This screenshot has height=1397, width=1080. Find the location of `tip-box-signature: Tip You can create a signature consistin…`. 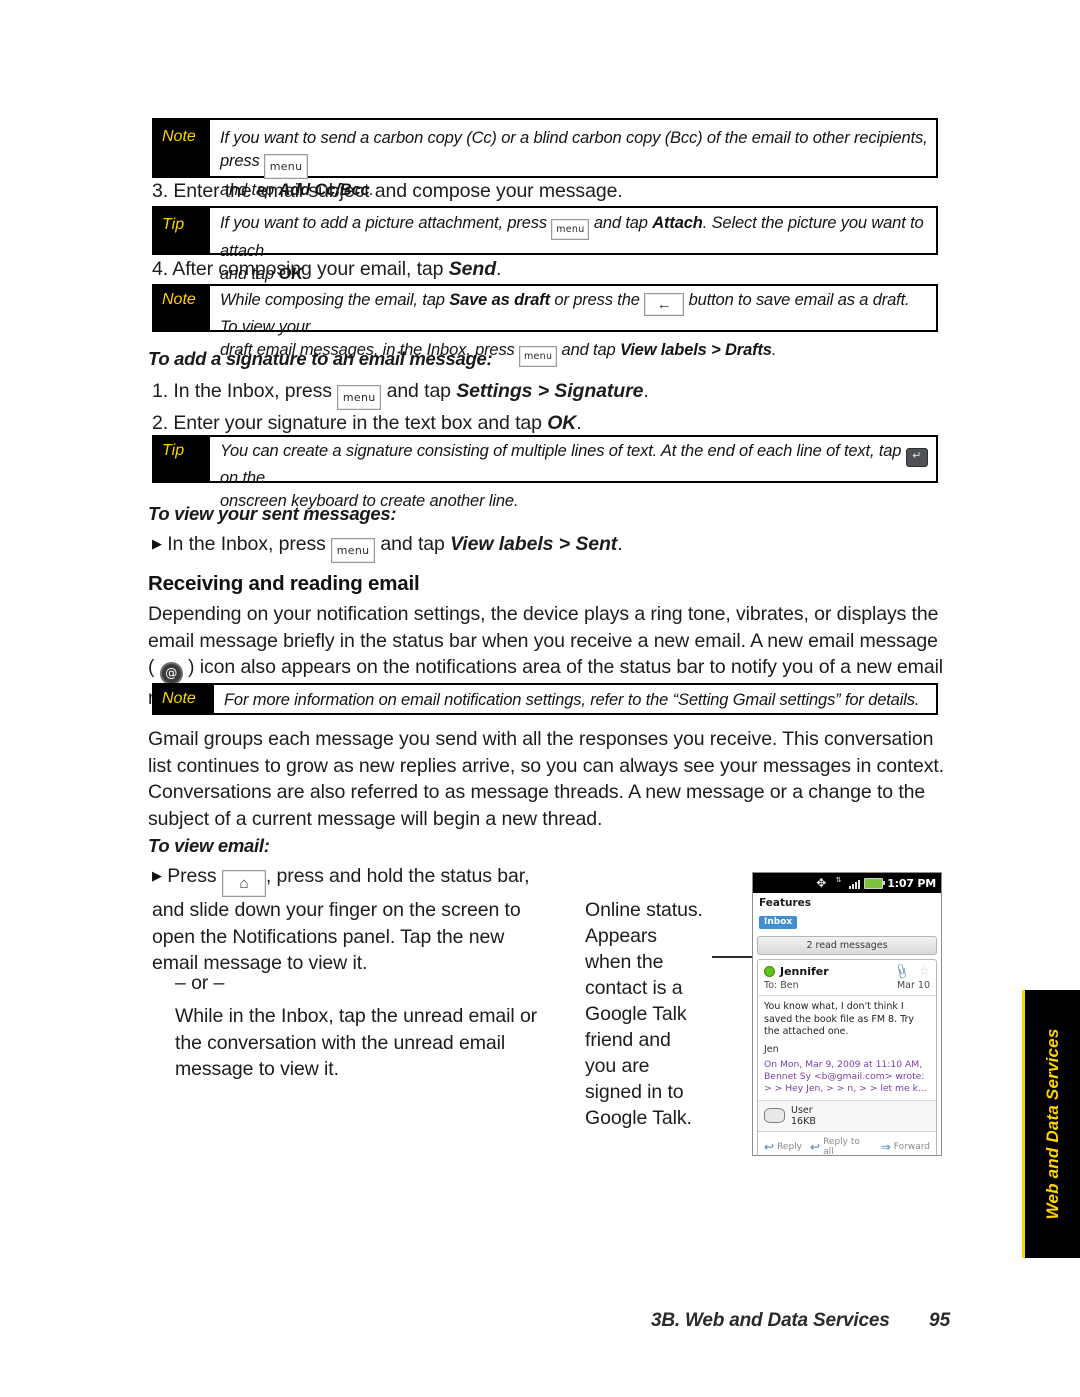

tip-box-signature: Tip You can create a signature consistin… is located at coordinates (545, 472).